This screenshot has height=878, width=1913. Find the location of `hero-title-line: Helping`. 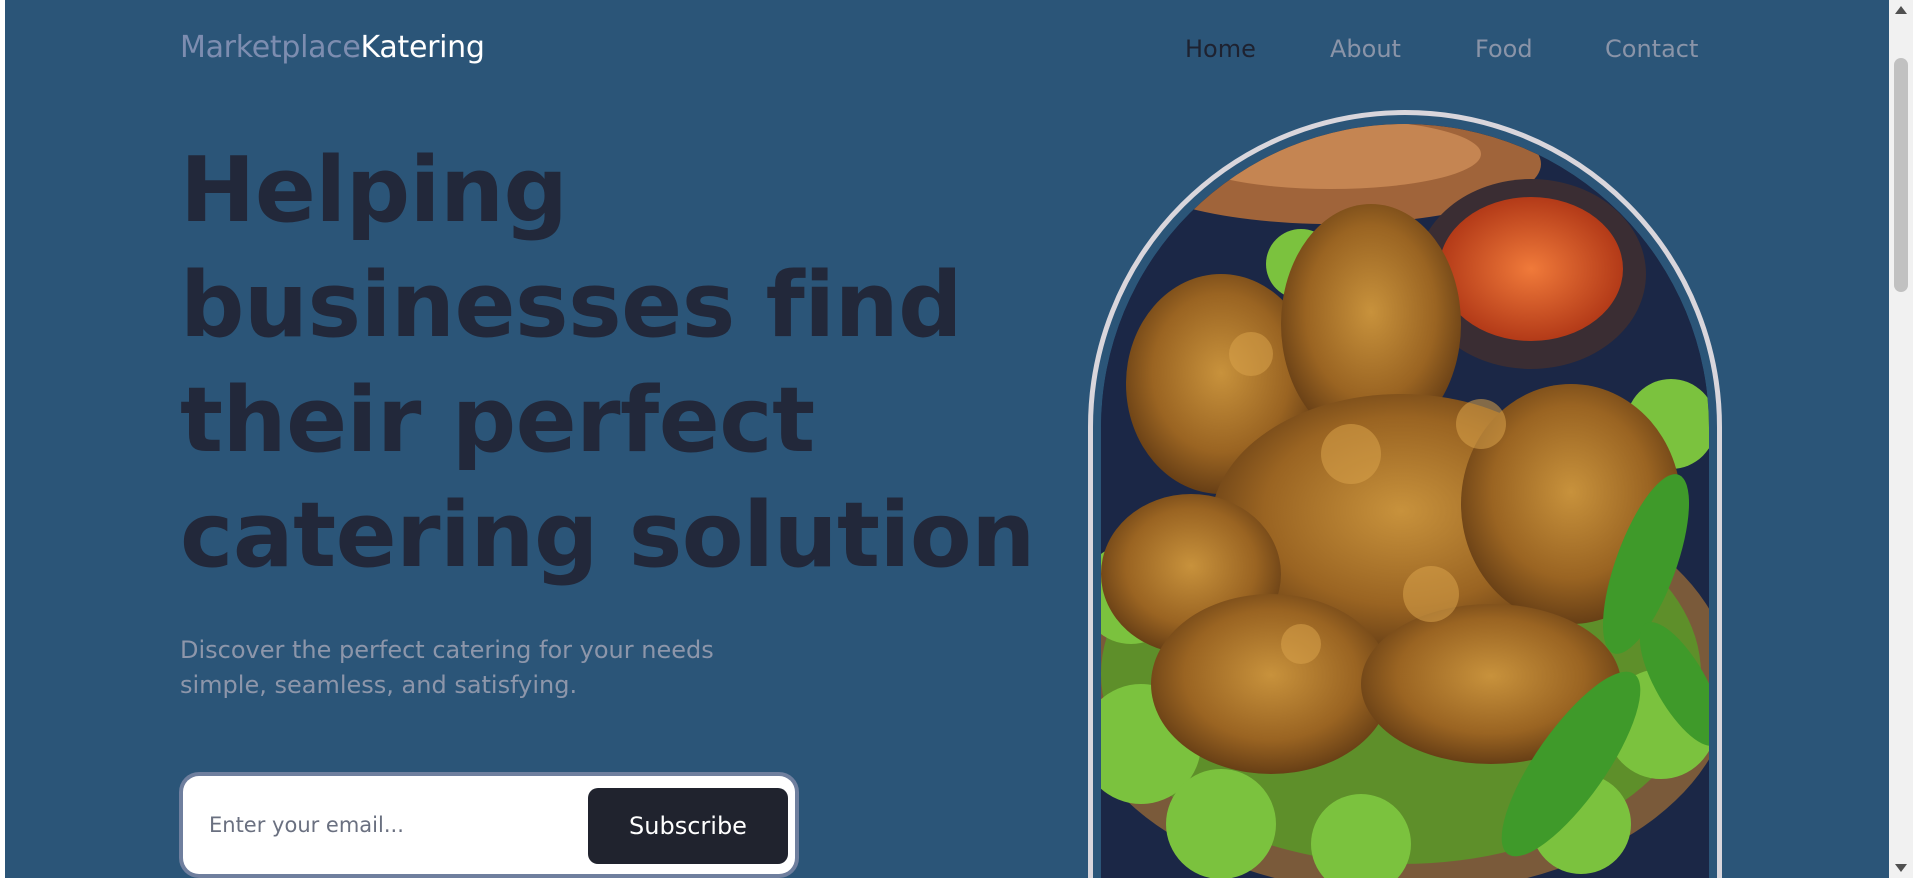

hero-title-line: Helping is located at coordinates (374, 190).